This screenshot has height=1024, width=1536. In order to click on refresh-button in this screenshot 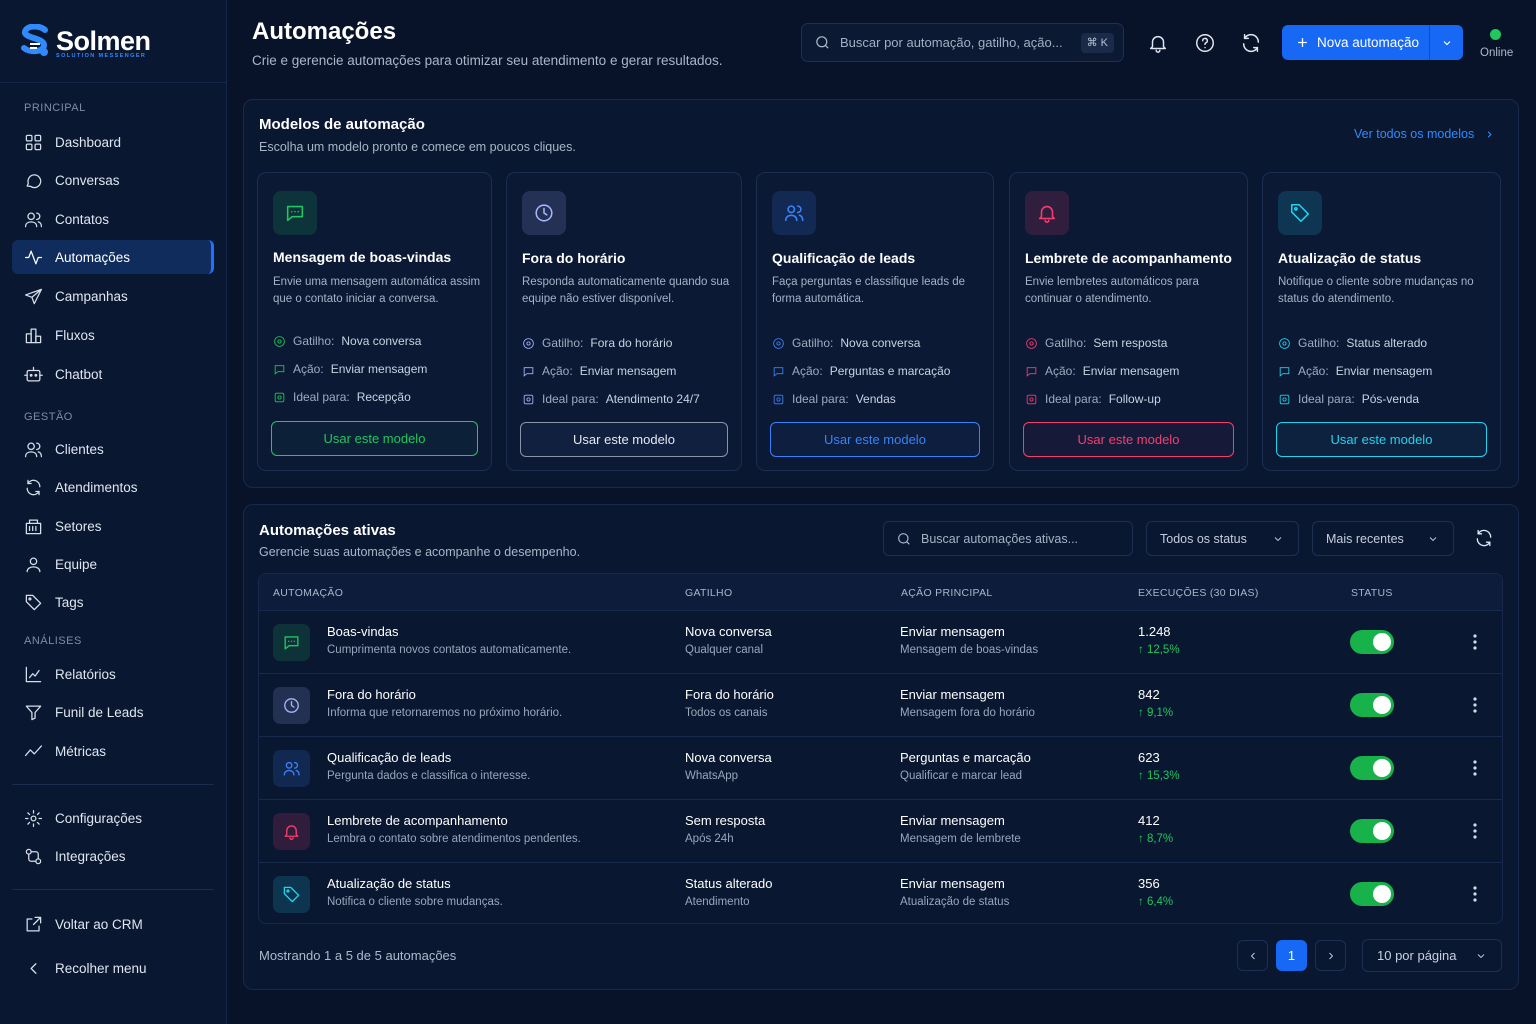, I will do `click(1251, 43)`.